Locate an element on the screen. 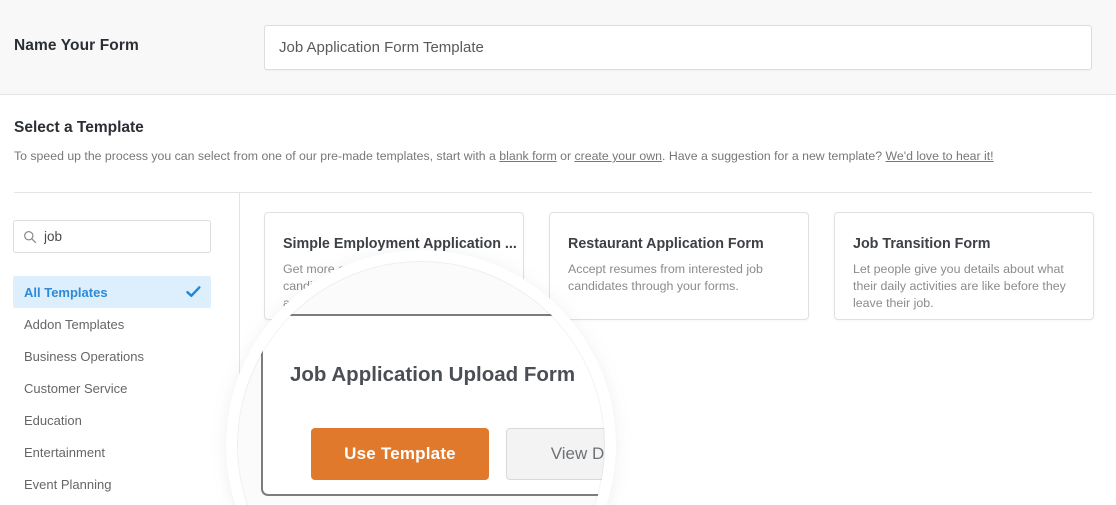  name-your-form-label: Name Your Form is located at coordinates (76, 45).